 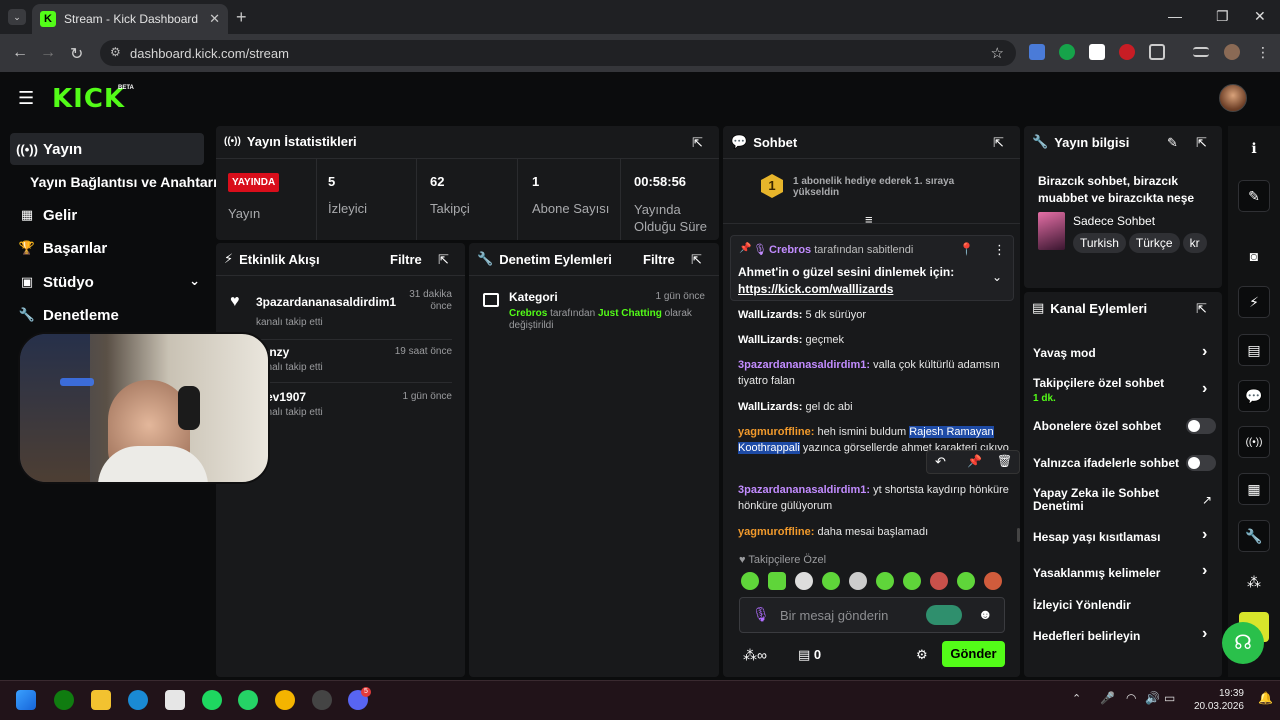 What do you see at coordinates (1207, 500) in the screenshot?
I see `external-link-icon: ↗` at bounding box center [1207, 500].